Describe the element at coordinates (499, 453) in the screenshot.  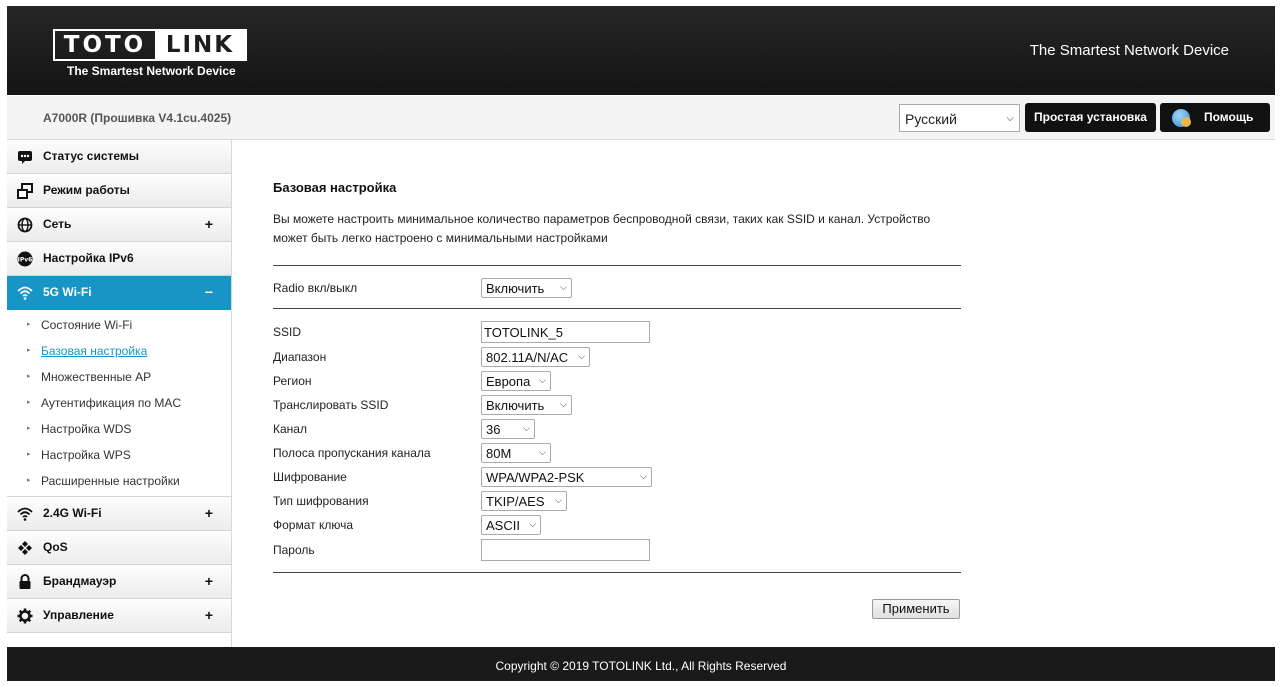
I see `bandwidth-select-value: 80M` at that location.